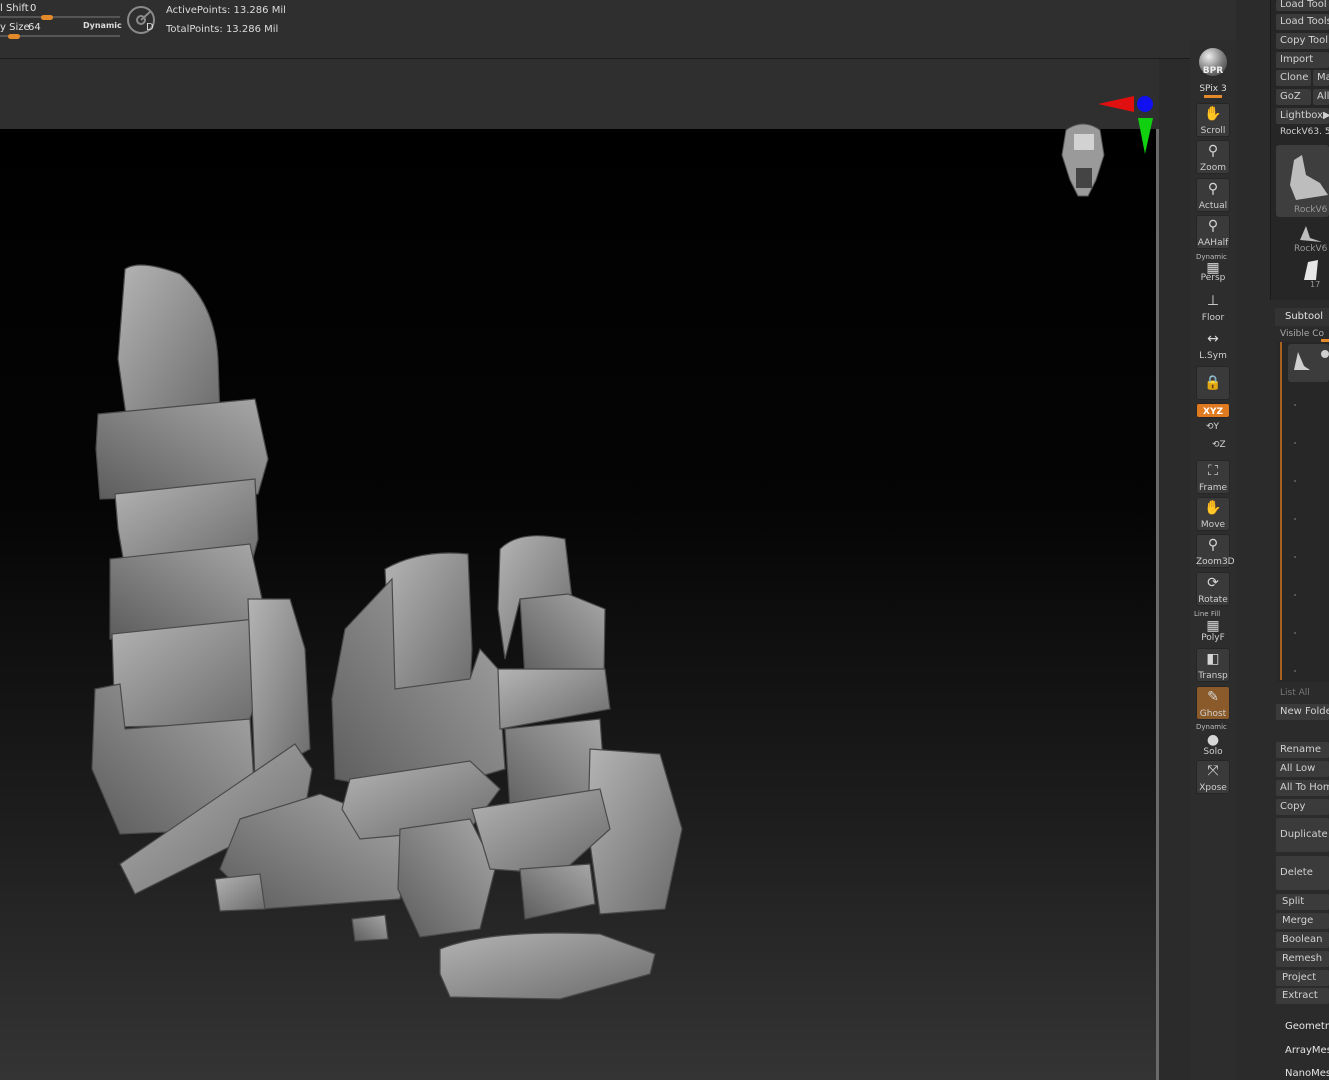 This screenshot has width=1329, height=1080. I want to click on zoom3d-label: Zoom3D, so click(1215, 562).